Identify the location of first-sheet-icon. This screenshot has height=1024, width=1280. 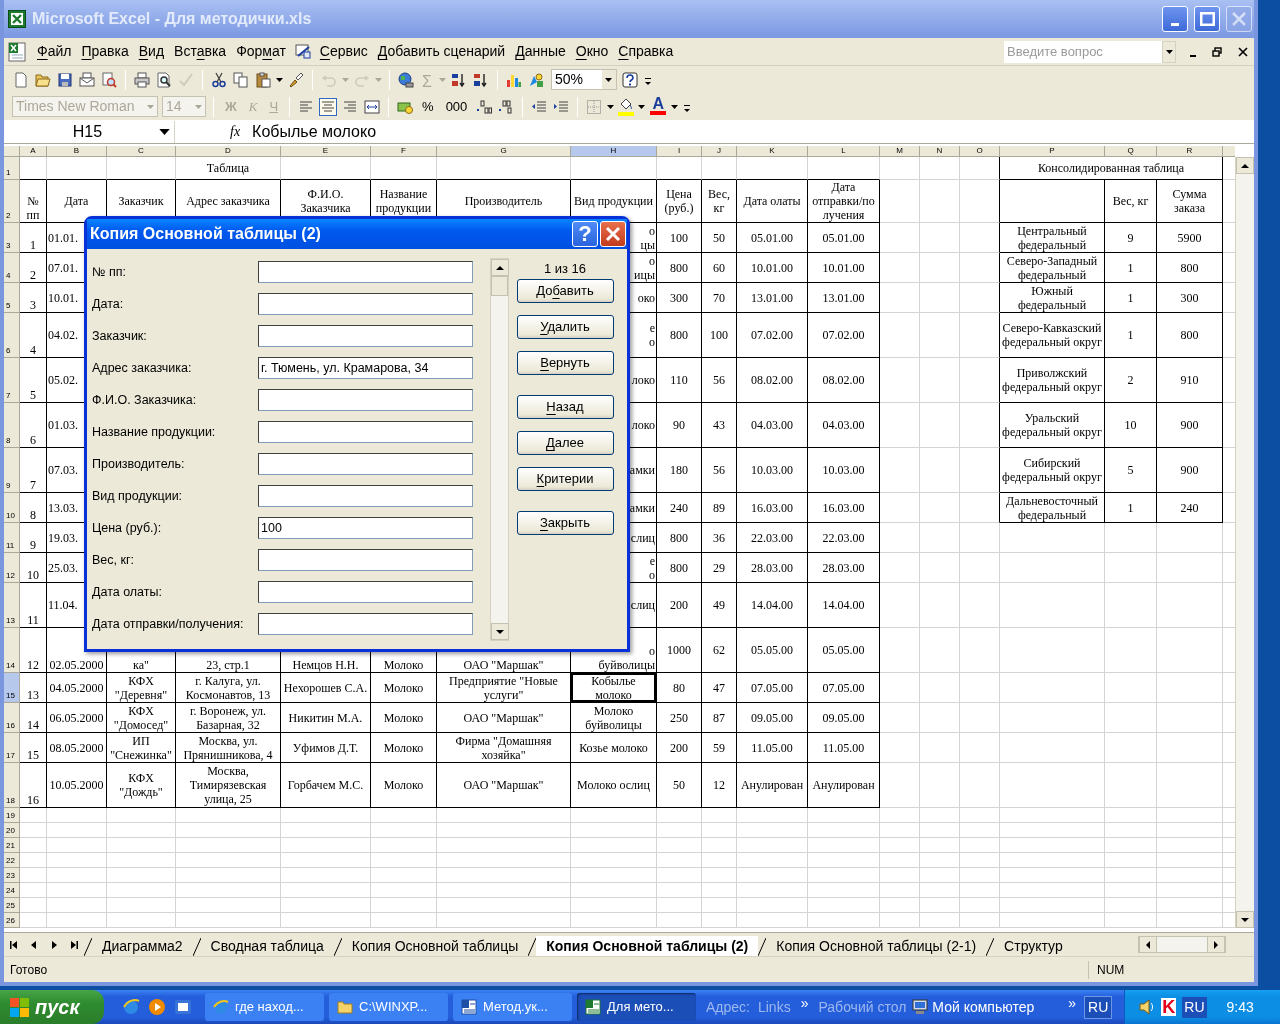
(14, 944).